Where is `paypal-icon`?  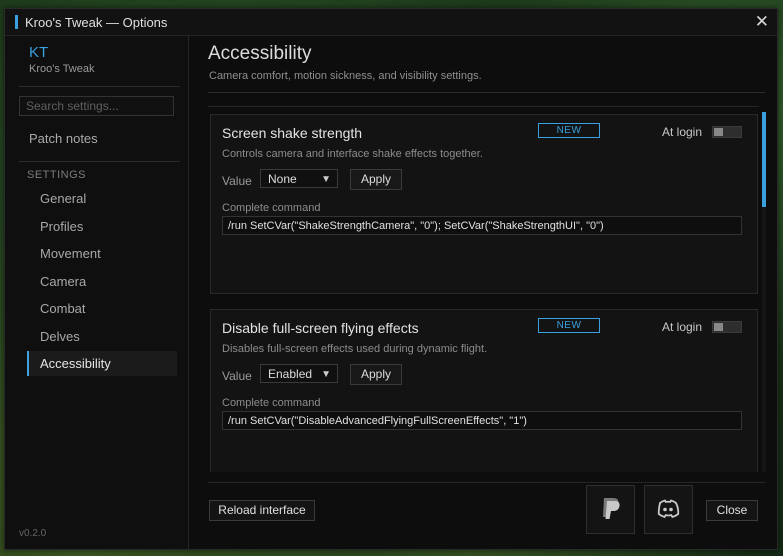
paypal-icon is located at coordinates (611, 508).